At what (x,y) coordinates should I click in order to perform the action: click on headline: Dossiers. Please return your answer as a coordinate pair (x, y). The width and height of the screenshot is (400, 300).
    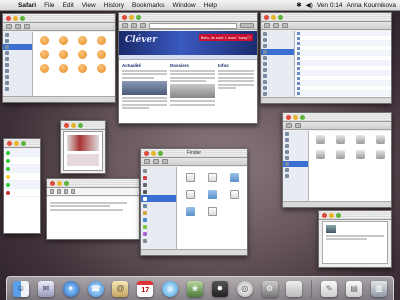
    Looking at the image, I should click on (192, 65).